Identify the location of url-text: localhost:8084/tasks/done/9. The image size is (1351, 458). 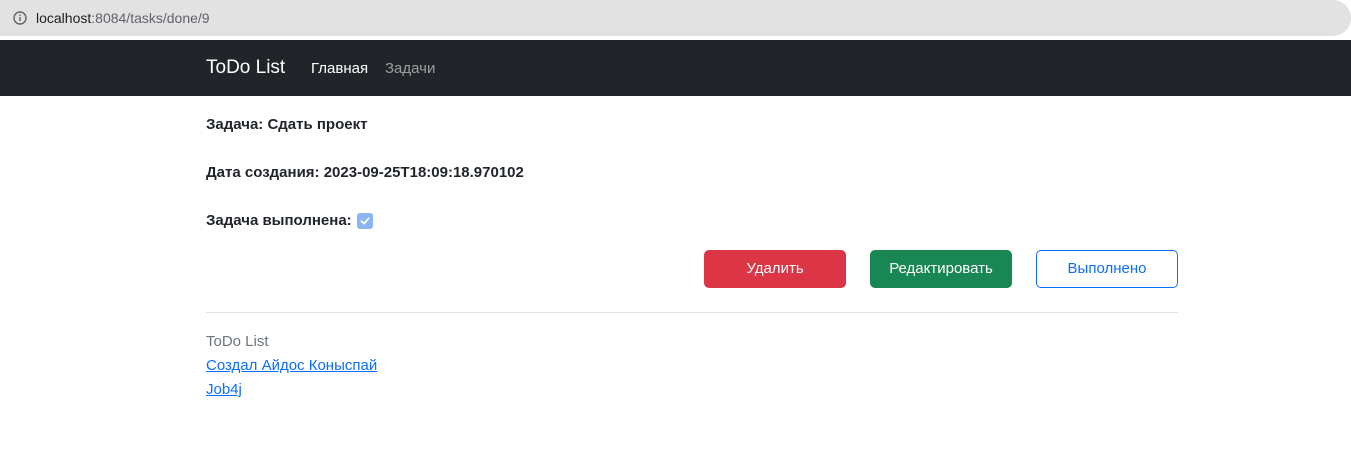
(123, 18).